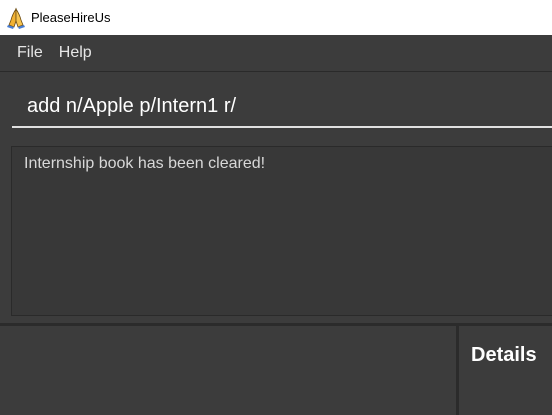 This screenshot has width=552, height=415. What do you see at coordinates (16, 18) in the screenshot?
I see `praying-hands-icon` at bounding box center [16, 18].